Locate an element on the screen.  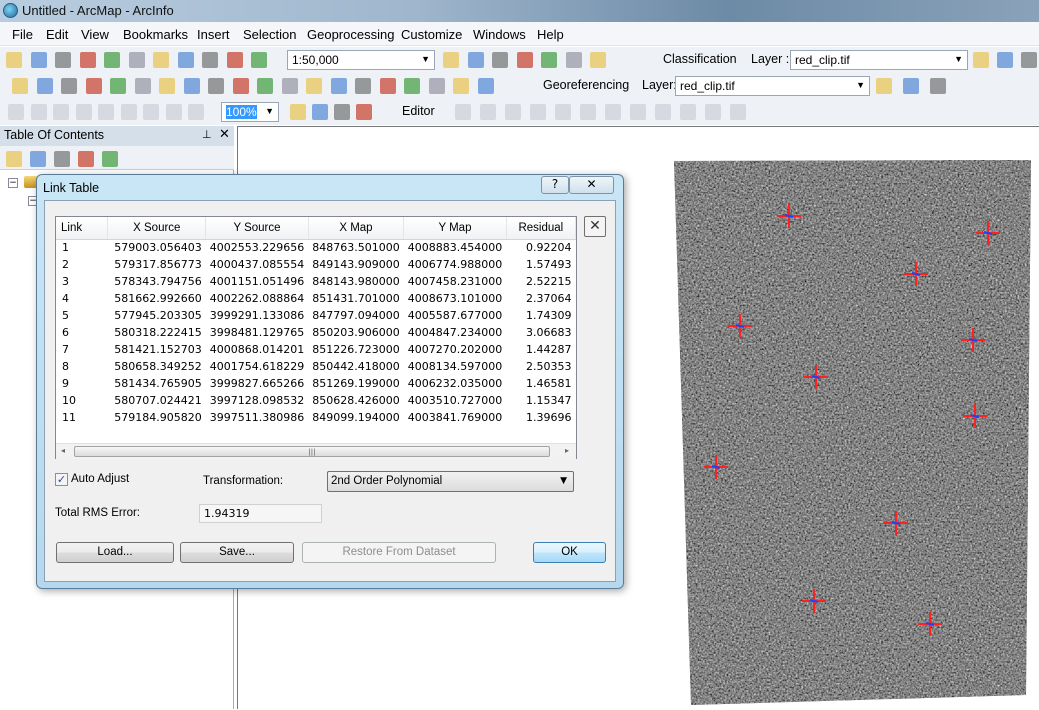
fixed-zoom-out-icon is located at coordinates (142, 86).